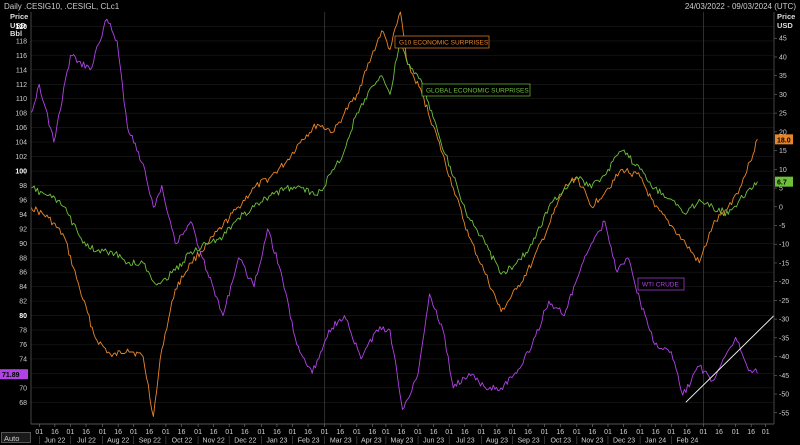  What do you see at coordinates (21, 41) in the screenshot?
I see `left-tick-label: 118` at bounding box center [21, 41].